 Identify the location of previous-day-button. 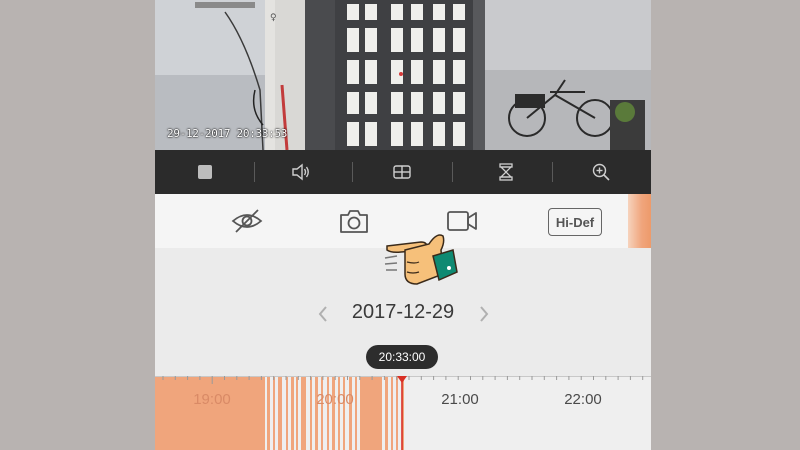
(323, 314).